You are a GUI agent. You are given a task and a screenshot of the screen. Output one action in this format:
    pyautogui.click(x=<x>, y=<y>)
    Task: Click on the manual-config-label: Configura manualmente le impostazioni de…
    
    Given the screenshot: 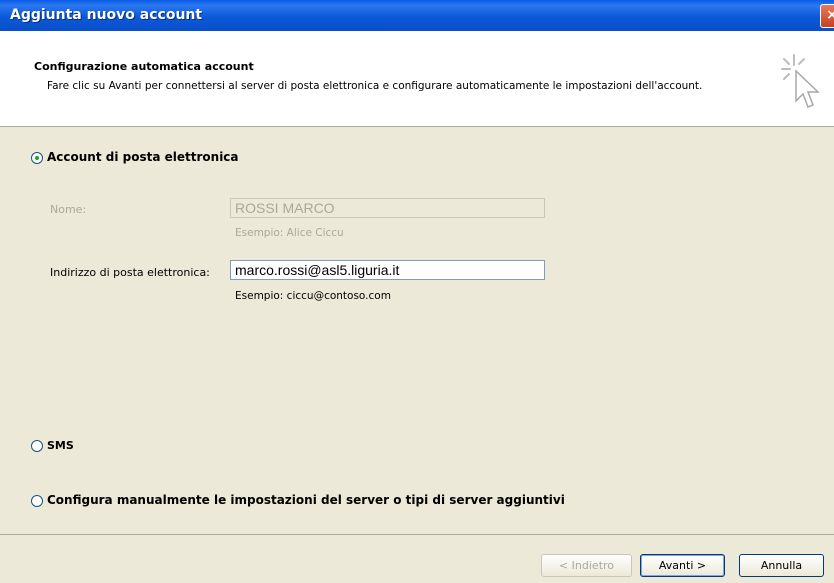 What is the action you would take?
    pyautogui.click(x=306, y=500)
    